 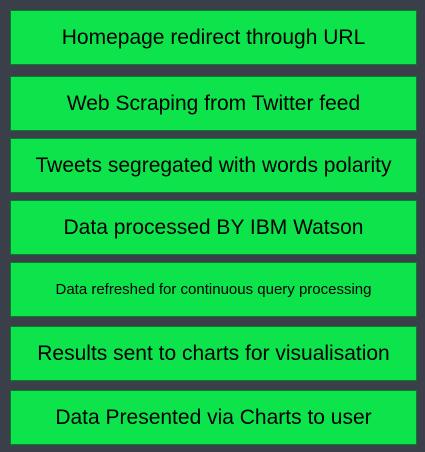 What do you see at coordinates (213, 103) in the screenshot?
I see `step-web-scraping: Web Scraping from Twitter feed` at bounding box center [213, 103].